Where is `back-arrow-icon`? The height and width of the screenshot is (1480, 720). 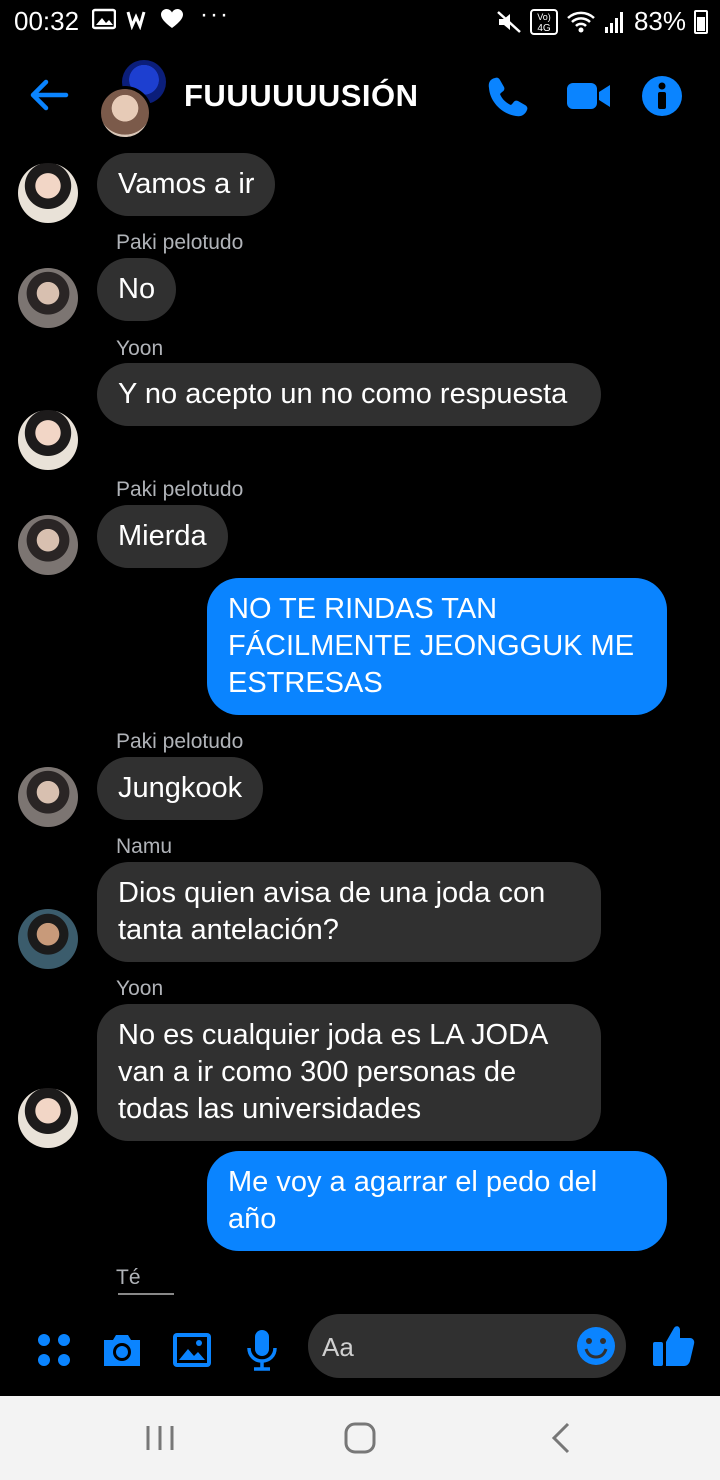
back-arrow-icon is located at coordinates (49, 95).